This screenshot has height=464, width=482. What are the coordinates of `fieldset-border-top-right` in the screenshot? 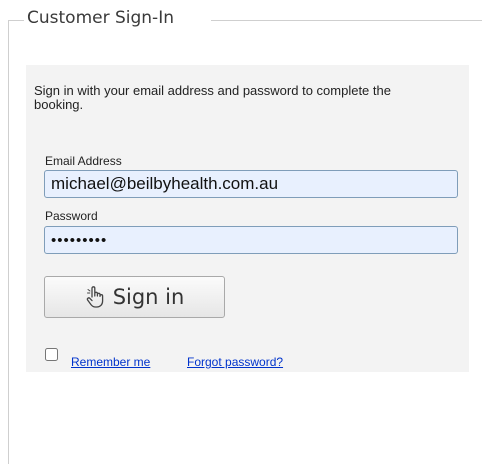 It's located at (346, 20).